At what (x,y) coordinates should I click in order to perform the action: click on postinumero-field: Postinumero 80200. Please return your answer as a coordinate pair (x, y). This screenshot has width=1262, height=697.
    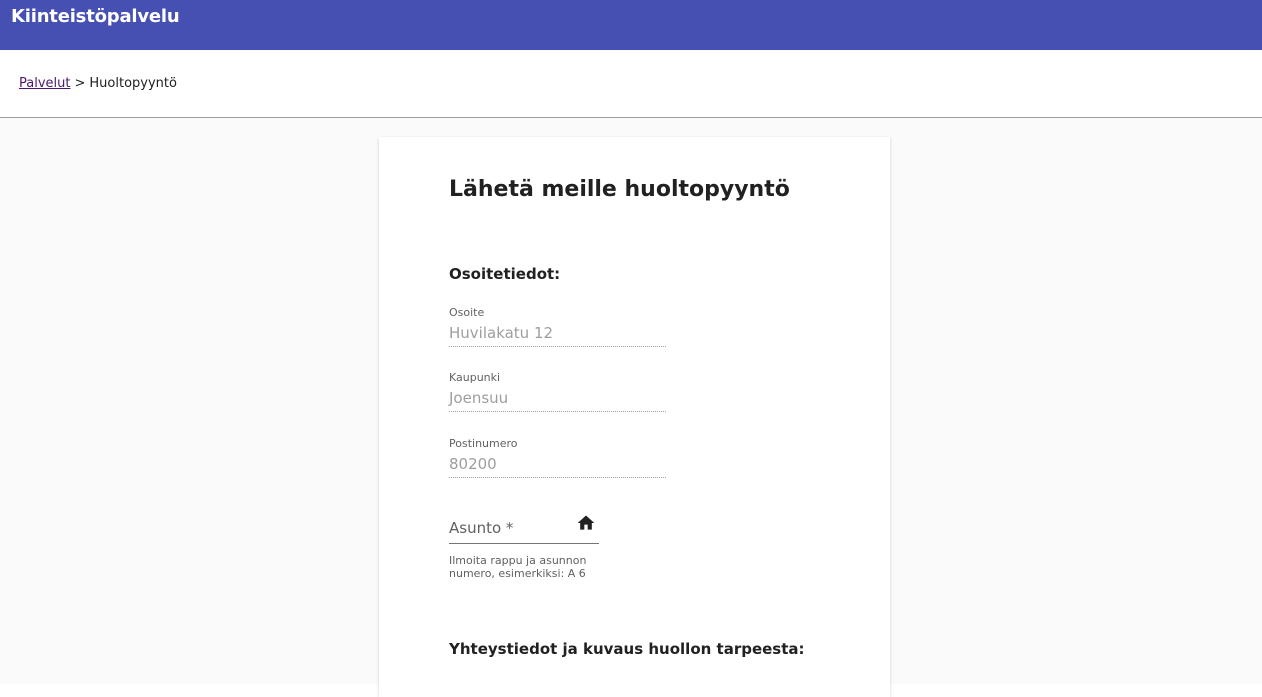
    Looking at the image, I should click on (557, 457).